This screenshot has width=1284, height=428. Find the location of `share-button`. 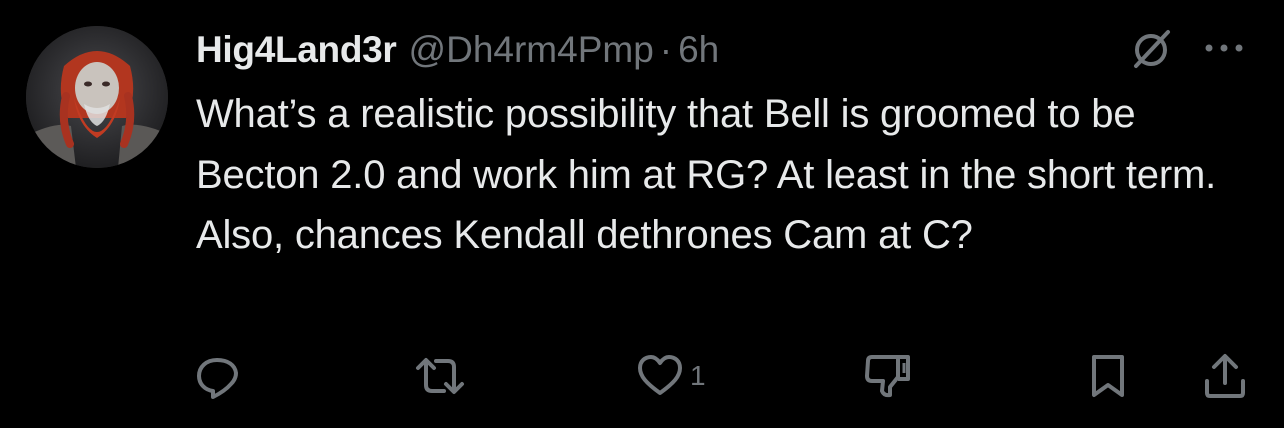

share-button is located at coordinates (1225, 376).